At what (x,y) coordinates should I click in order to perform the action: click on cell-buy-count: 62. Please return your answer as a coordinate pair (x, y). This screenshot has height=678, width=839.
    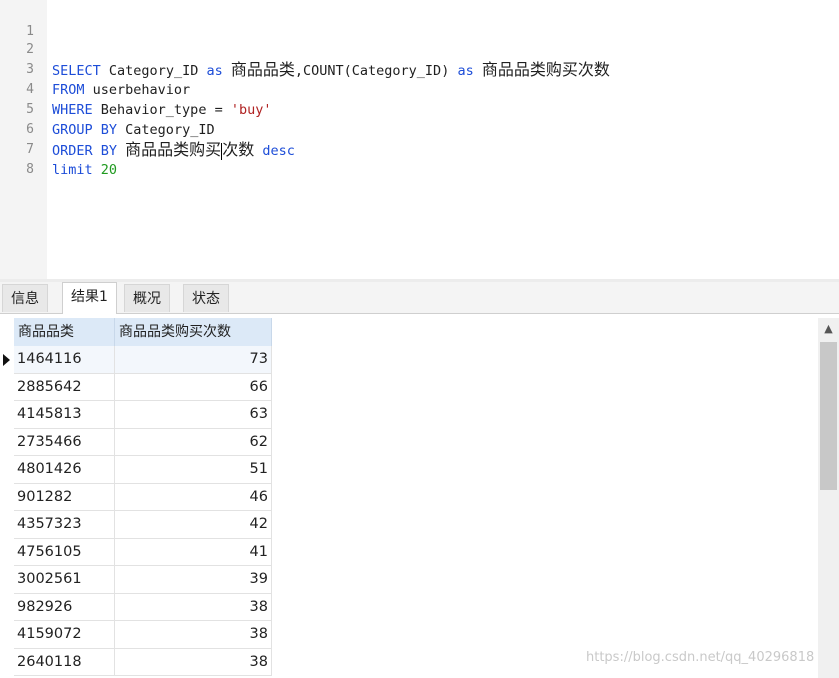
    Looking at the image, I should click on (193, 442).